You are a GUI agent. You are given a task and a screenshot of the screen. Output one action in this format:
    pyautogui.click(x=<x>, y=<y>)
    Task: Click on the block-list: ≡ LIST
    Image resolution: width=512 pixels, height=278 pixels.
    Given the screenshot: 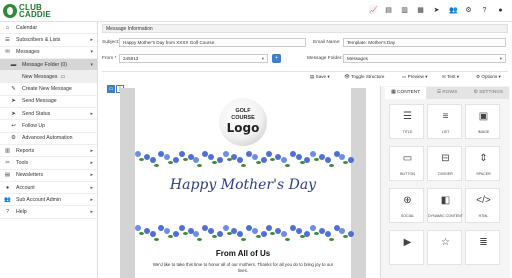 What is the action you would take?
    pyautogui.click(x=444, y=121)
    